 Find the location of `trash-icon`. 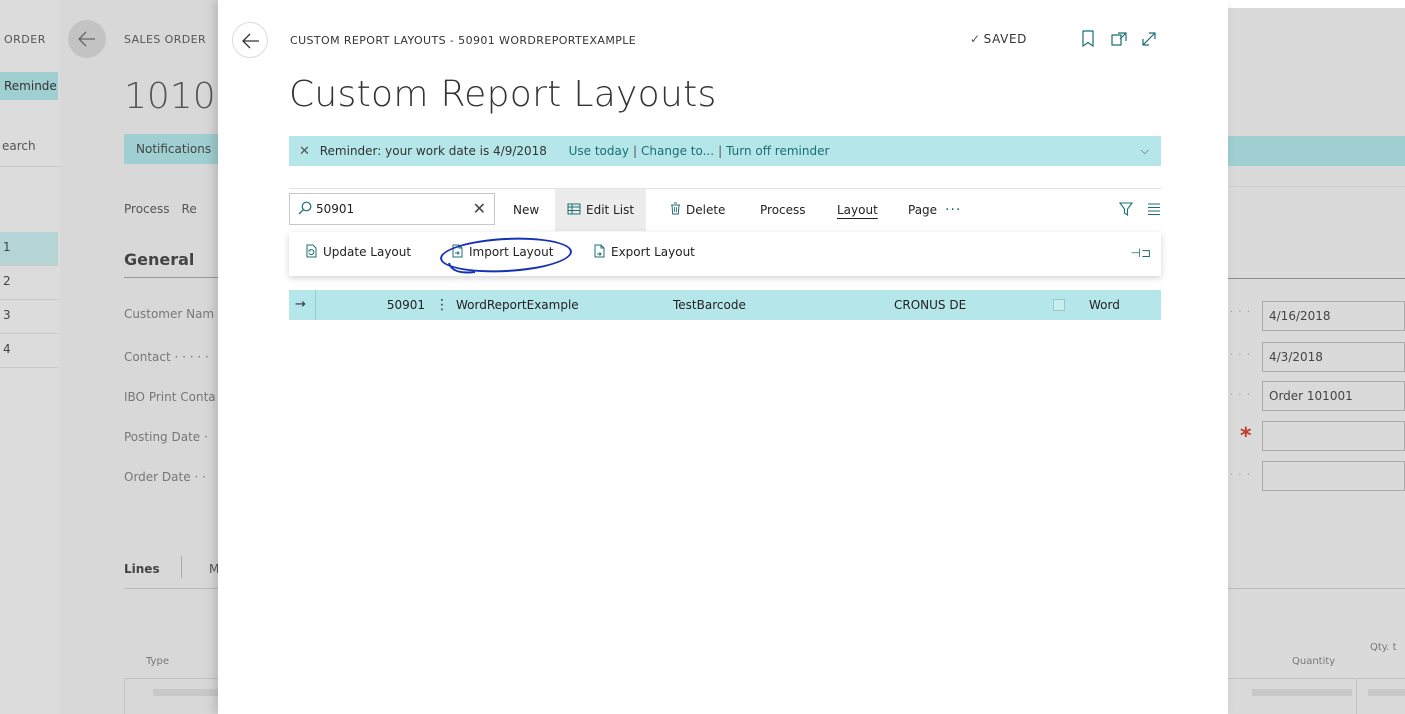

trash-icon is located at coordinates (675, 211).